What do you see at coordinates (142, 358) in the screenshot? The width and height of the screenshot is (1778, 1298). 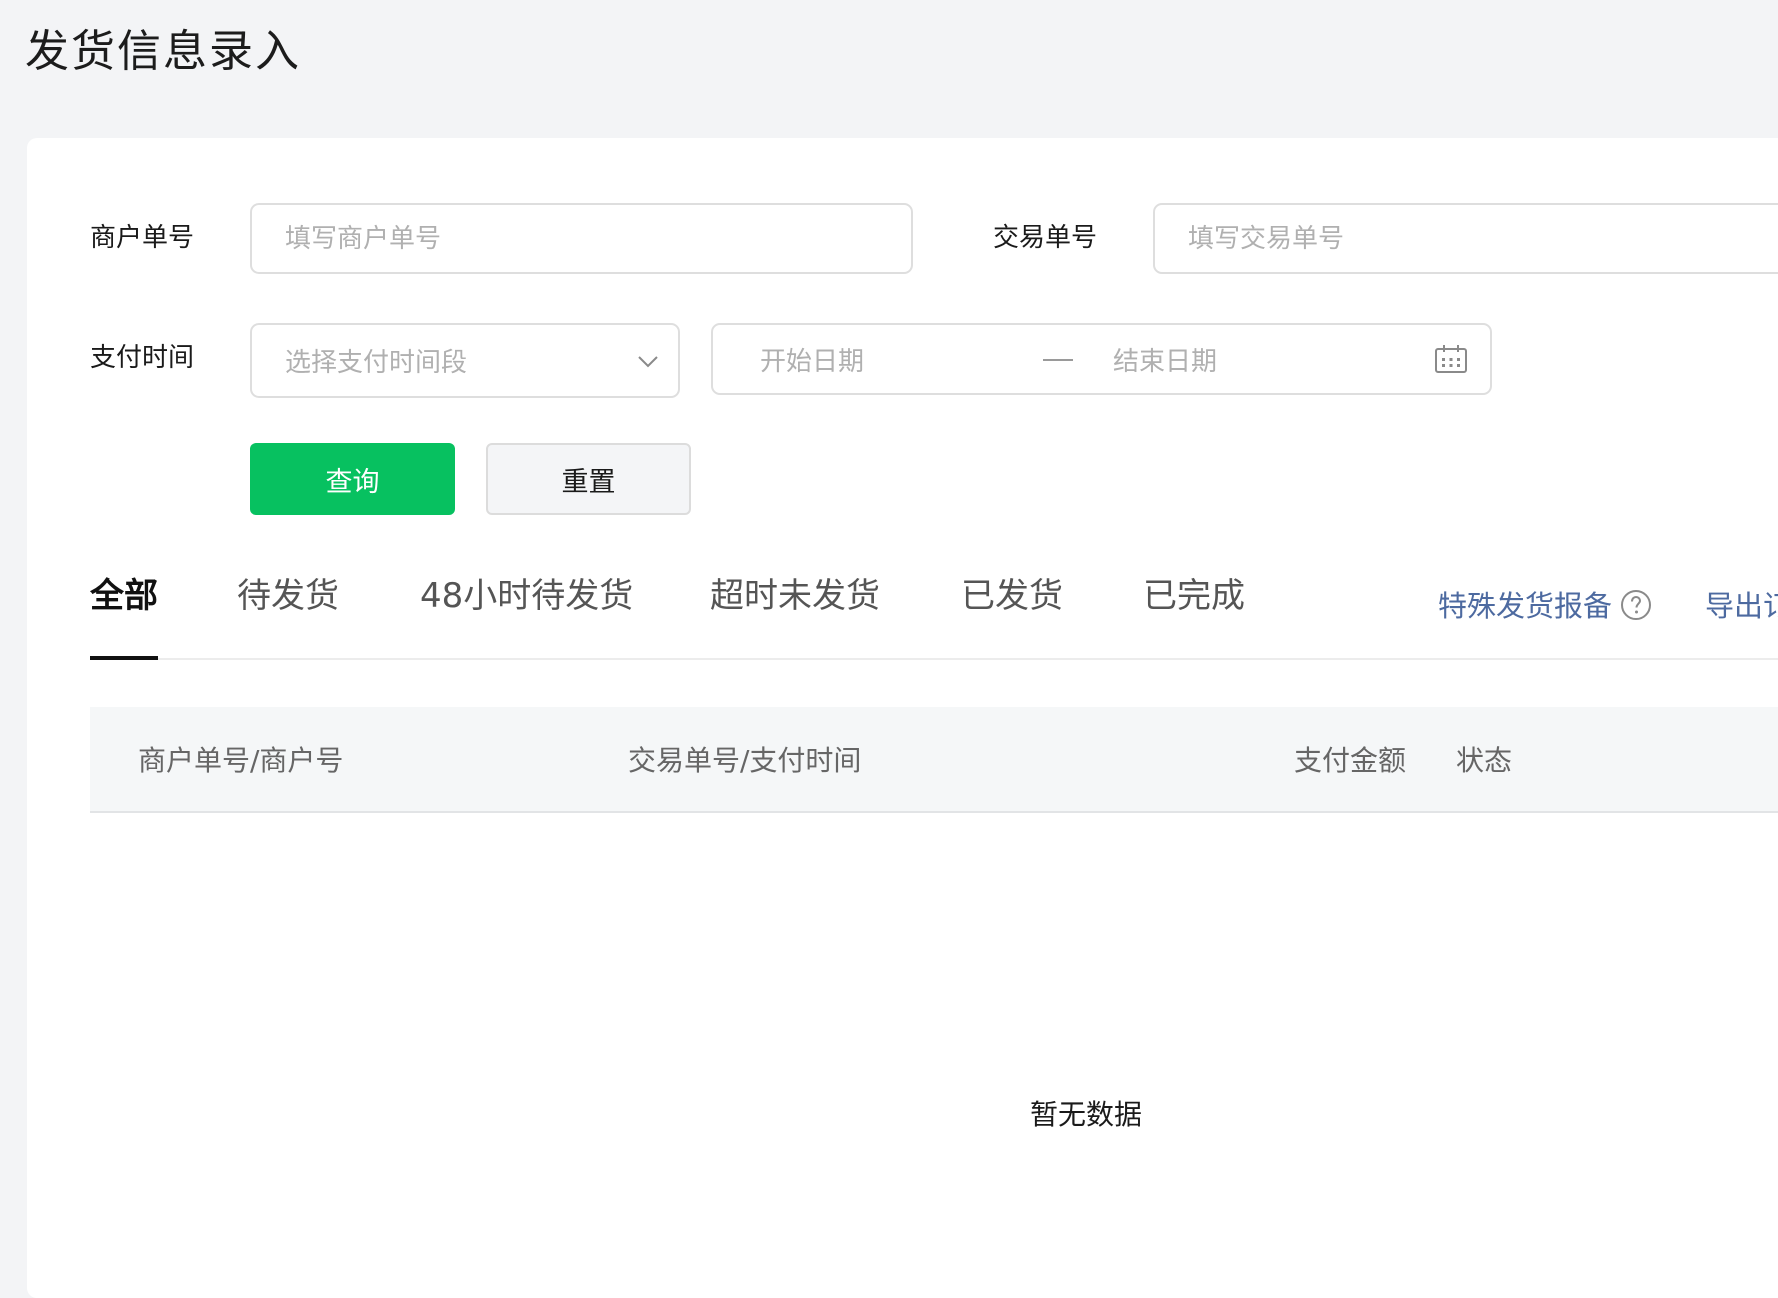 I see `pay-time-label: 支付时间` at bounding box center [142, 358].